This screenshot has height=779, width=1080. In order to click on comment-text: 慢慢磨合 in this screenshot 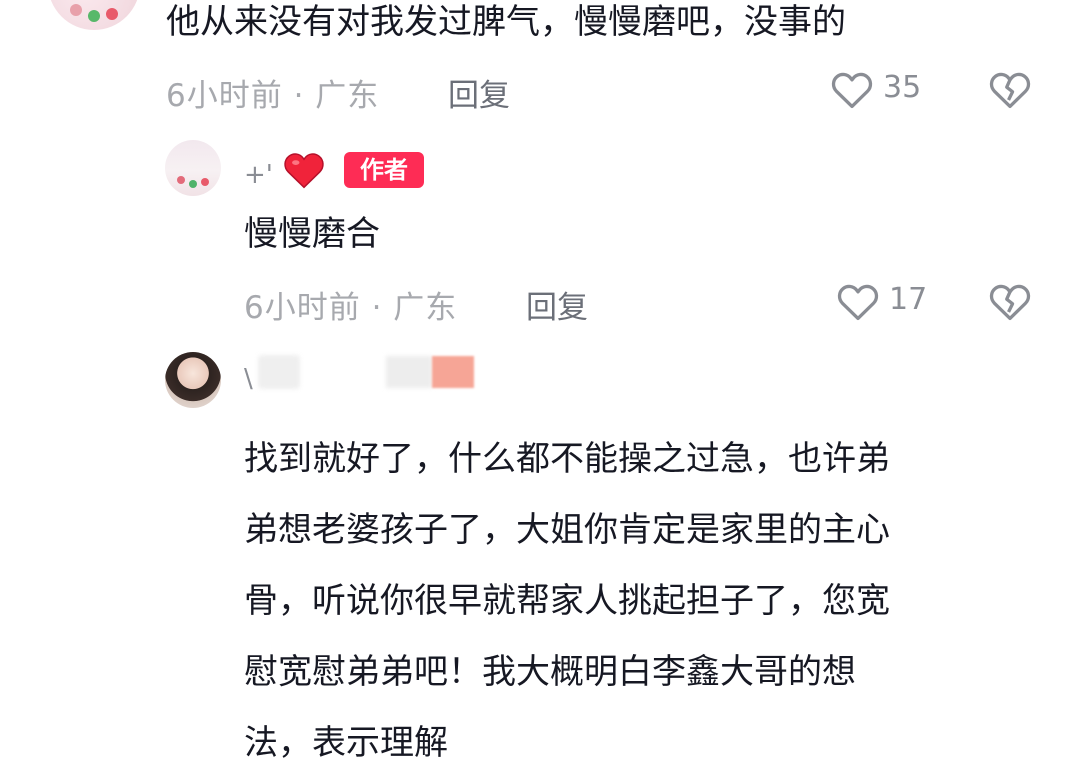, I will do `click(312, 234)`.